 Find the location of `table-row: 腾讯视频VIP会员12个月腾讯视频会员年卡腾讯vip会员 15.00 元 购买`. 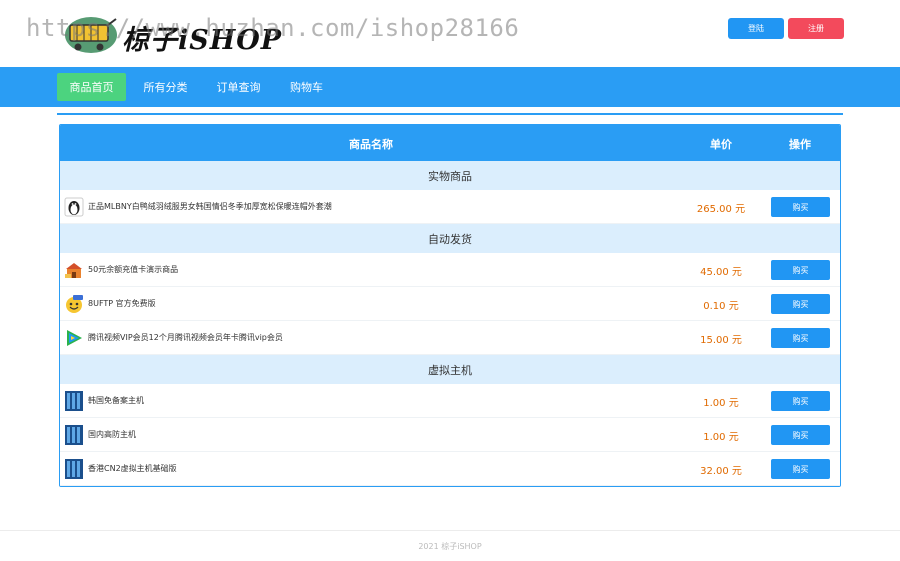

table-row: 腾讯视频VIP会员12个月腾讯视频会员年卡腾讯vip会员 15.00 元 购买 is located at coordinates (450, 338).